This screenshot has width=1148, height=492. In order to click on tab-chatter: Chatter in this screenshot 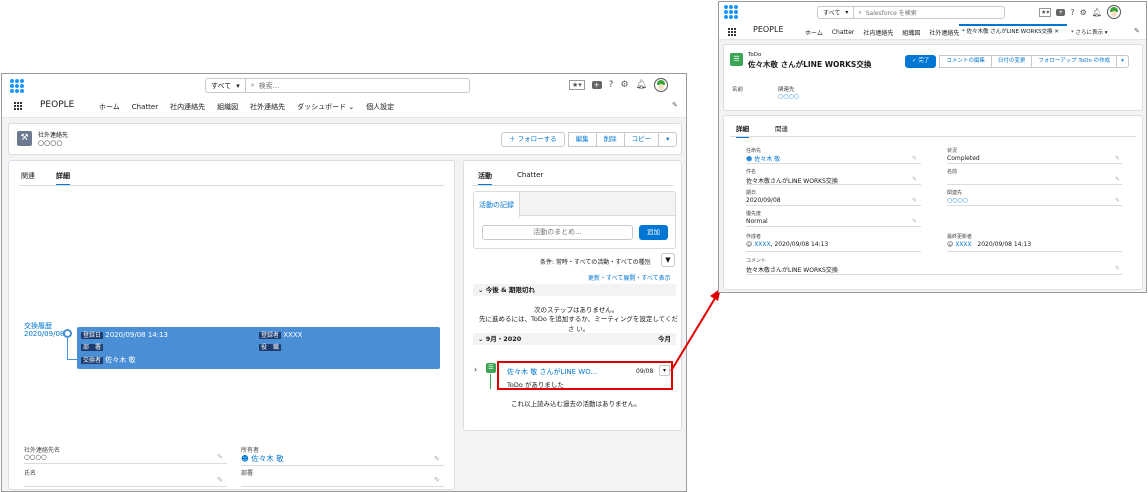, I will do `click(530, 176)`.